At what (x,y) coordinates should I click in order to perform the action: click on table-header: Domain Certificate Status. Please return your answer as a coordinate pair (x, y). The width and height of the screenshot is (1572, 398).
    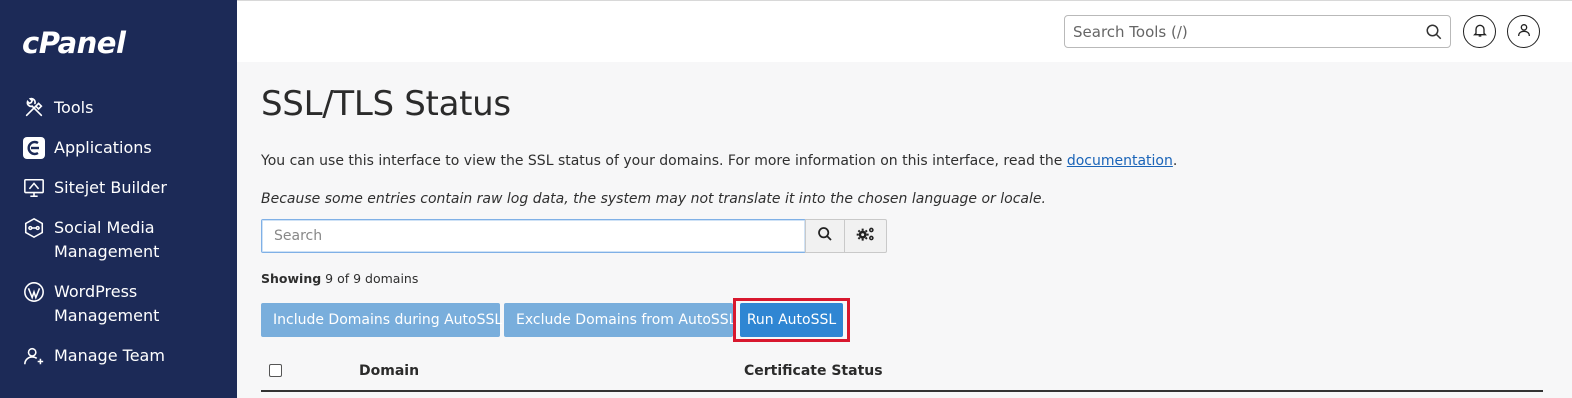
    Looking at the image, I should click on (902, 373).